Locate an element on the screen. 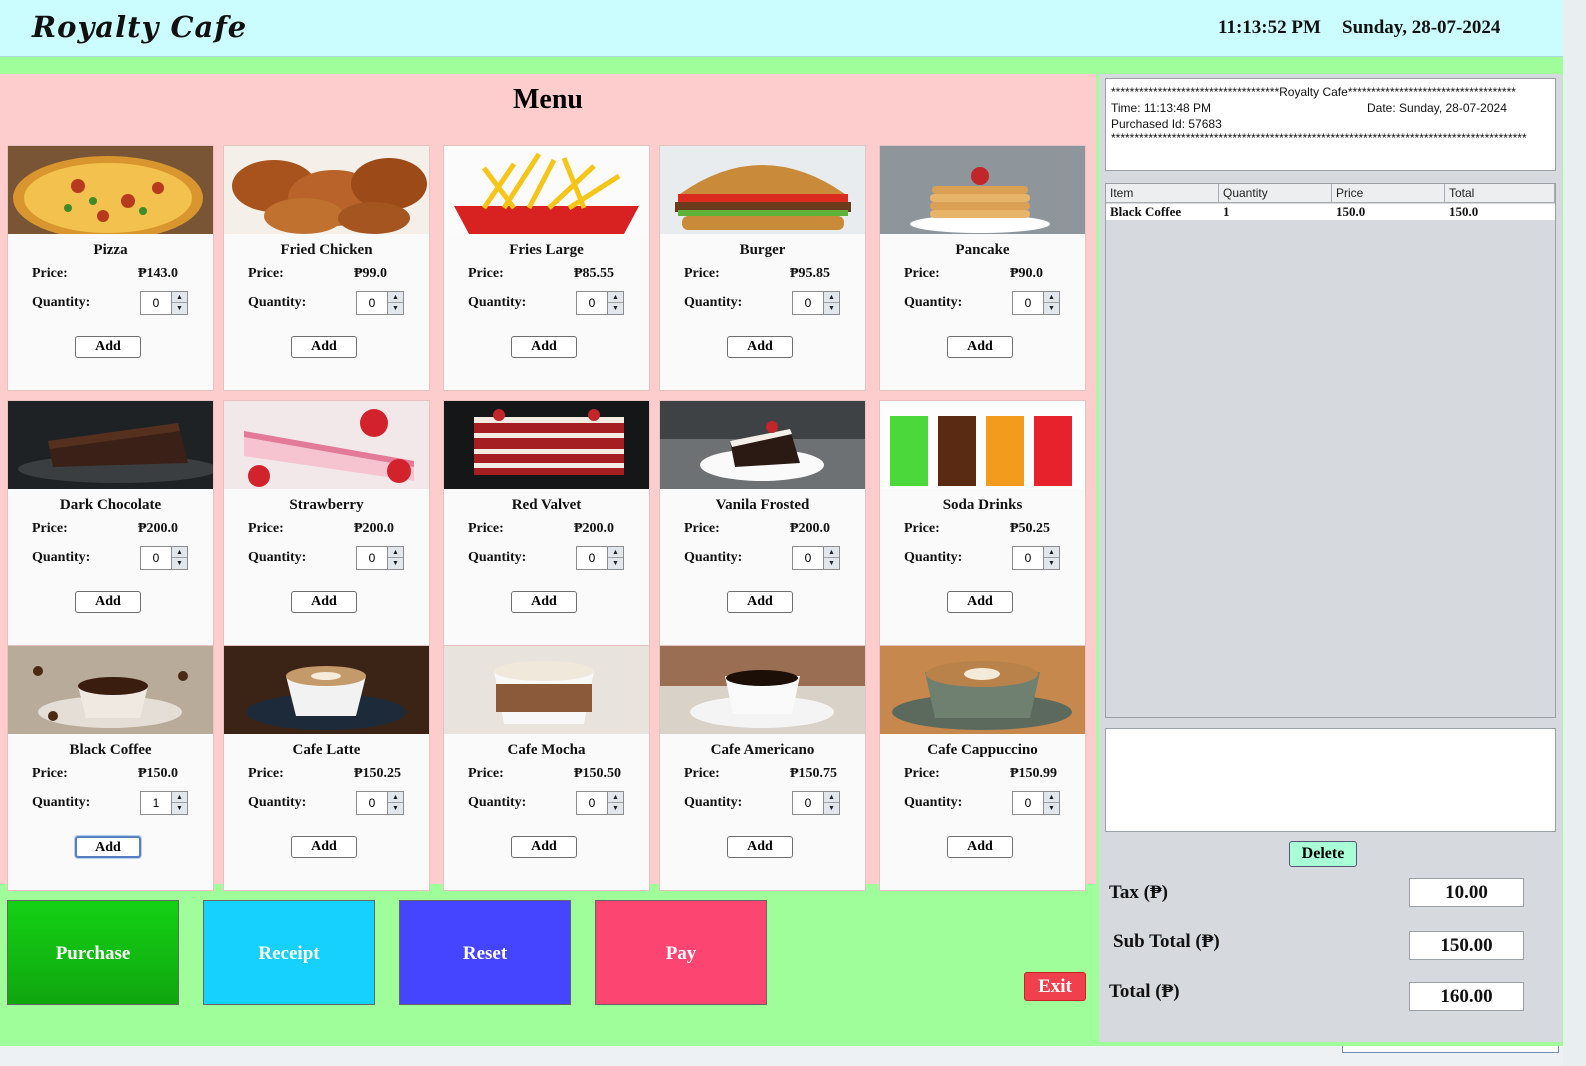  tax-field: 10.00 is located at coordinates (1466, 892).